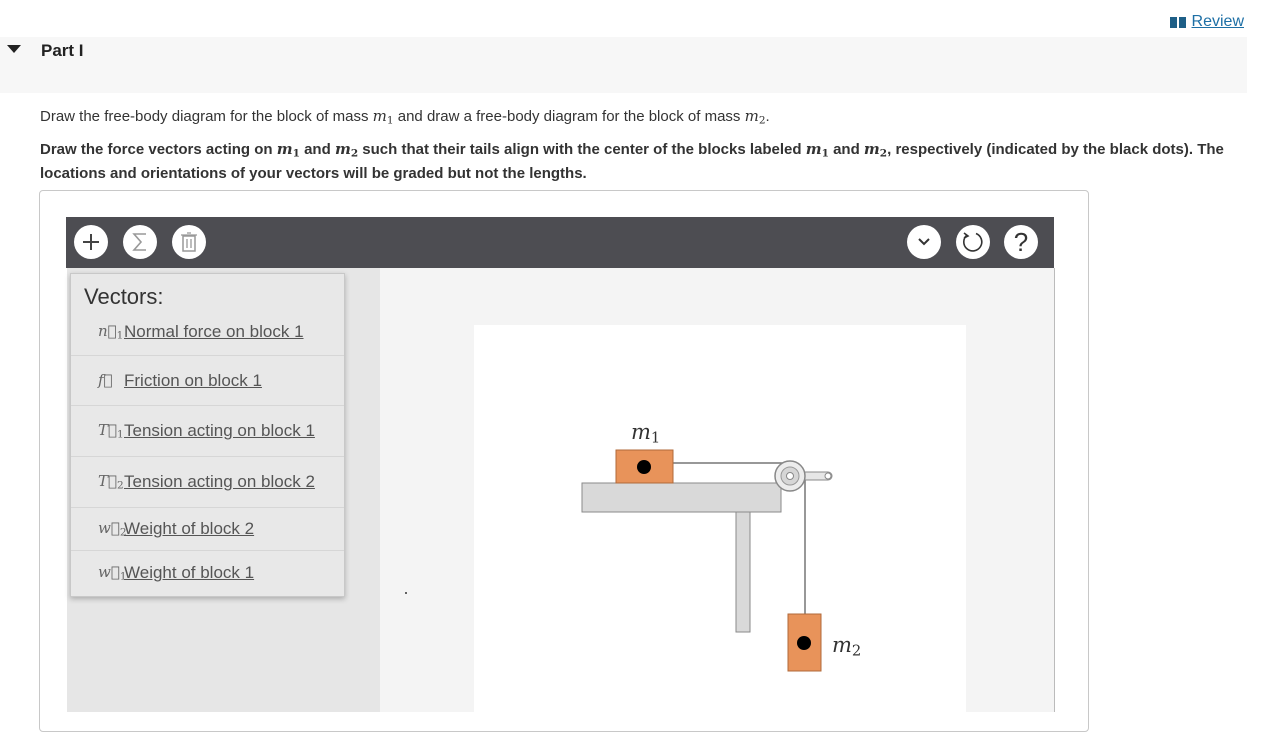 This screenshot has width=1268, height=732. Describe the element at coordinates (112, 529) in the screenshot. I see `vector-symbol: w⃗2` at that location.